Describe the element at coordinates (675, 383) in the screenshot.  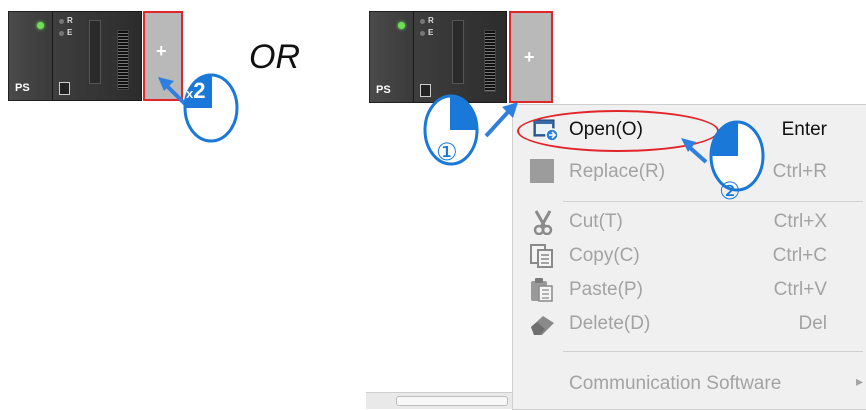
I see `menu-item-label: Communication Software` at that location.